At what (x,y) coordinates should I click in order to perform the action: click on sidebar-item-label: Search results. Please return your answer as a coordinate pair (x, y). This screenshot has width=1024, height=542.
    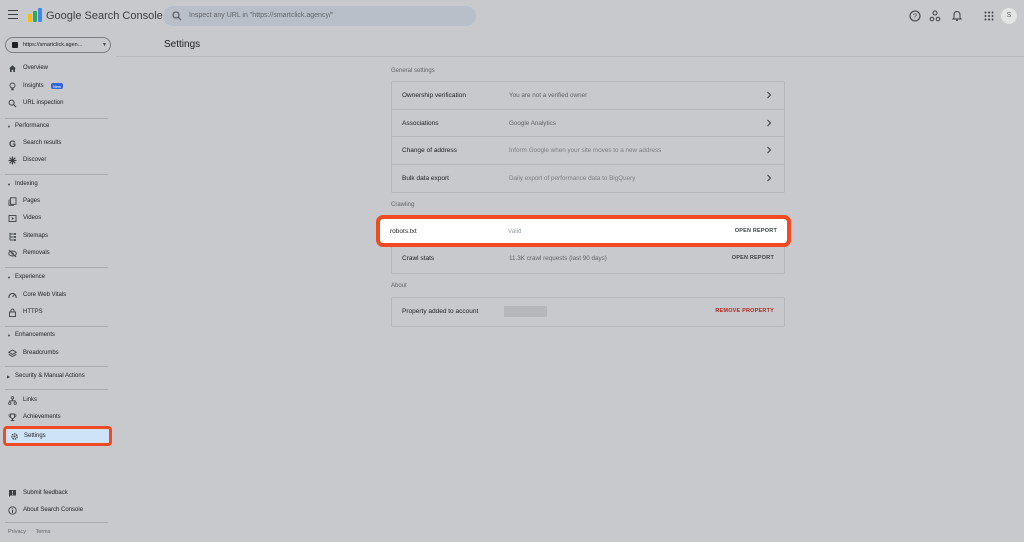
    Looking at the image, I should click on (42, 143).